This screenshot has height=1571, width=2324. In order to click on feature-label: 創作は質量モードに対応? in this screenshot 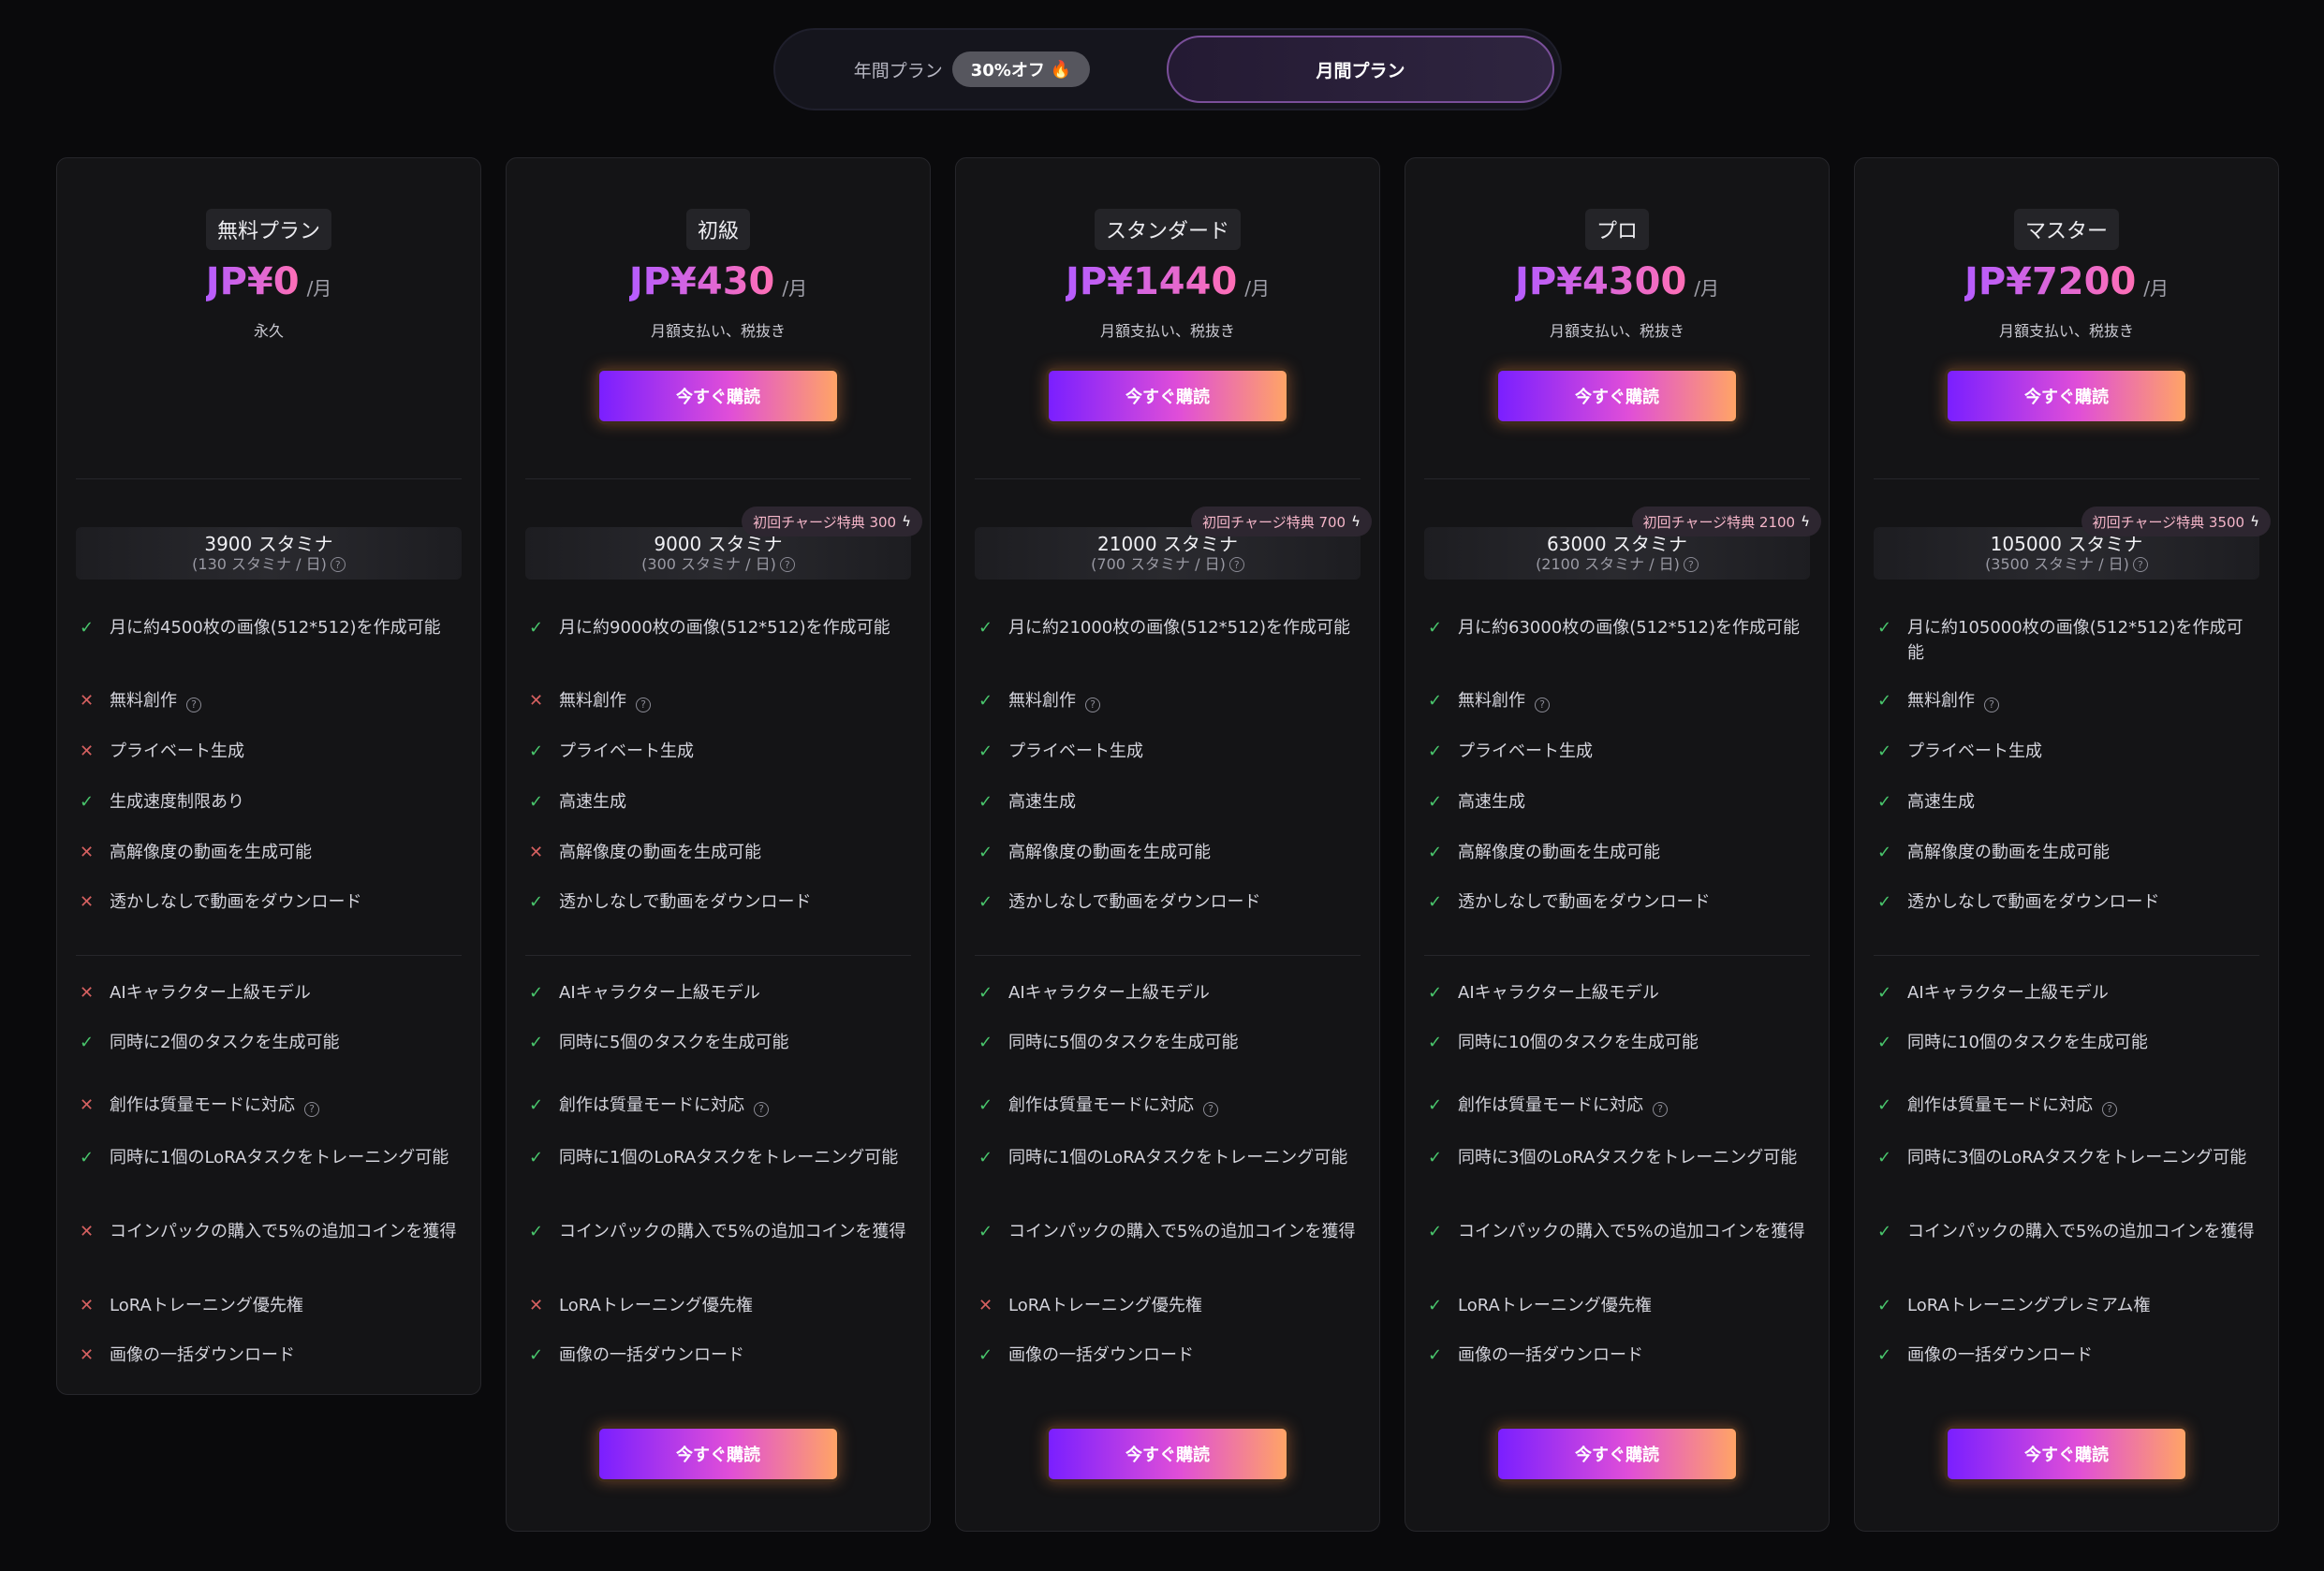, I will do `click(1122, 1106)`.